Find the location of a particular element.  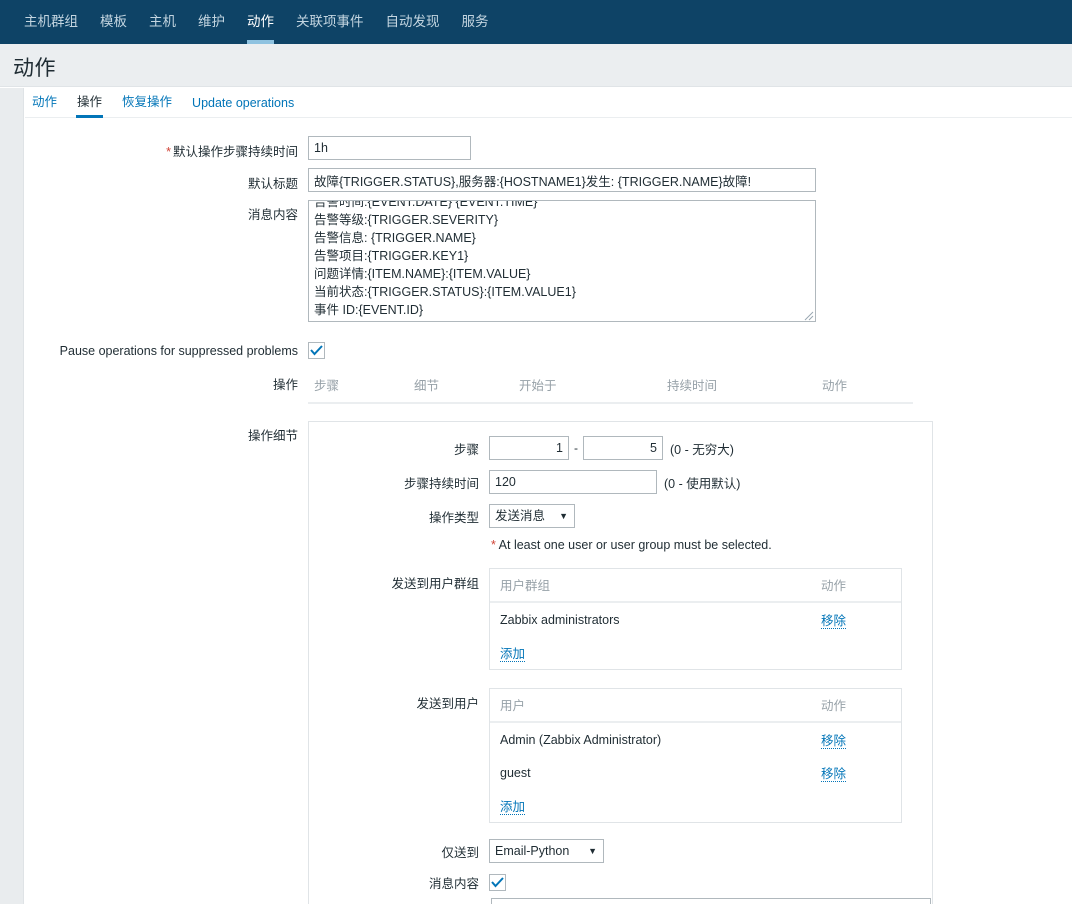

message-body-label: 消息内容 is located at coordinates (272, 215).